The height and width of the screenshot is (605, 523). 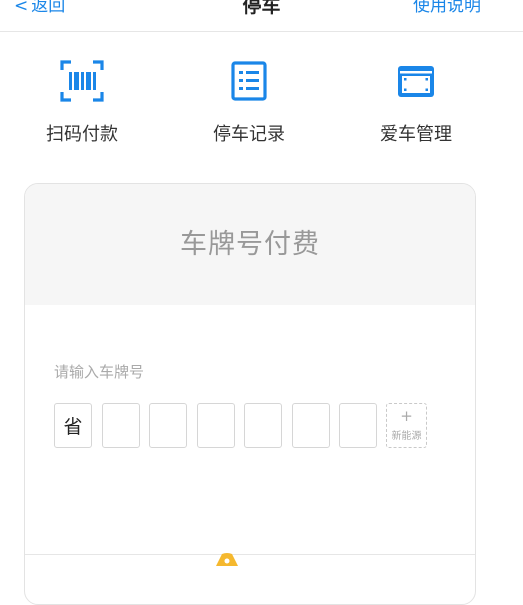 I want to click on card-title: 车牌号付费, so click(x=250, y=244).